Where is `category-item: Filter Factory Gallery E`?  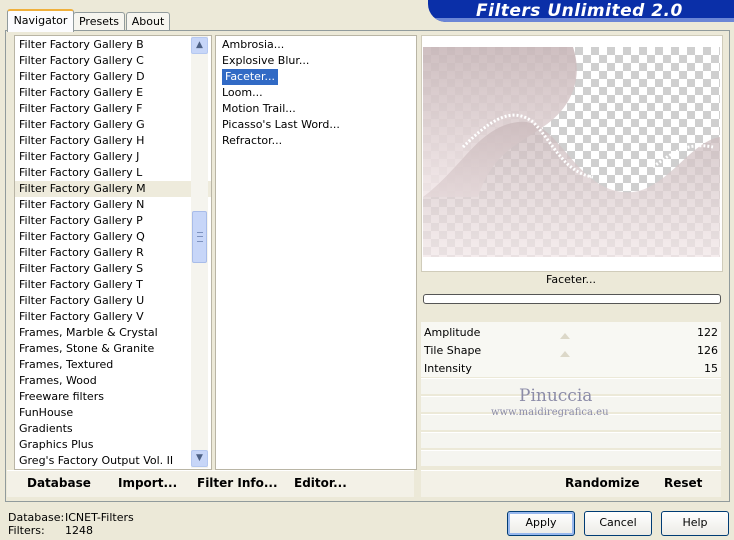 category-item: Filter Factory Gallery E is located at coordinates (113, 93).